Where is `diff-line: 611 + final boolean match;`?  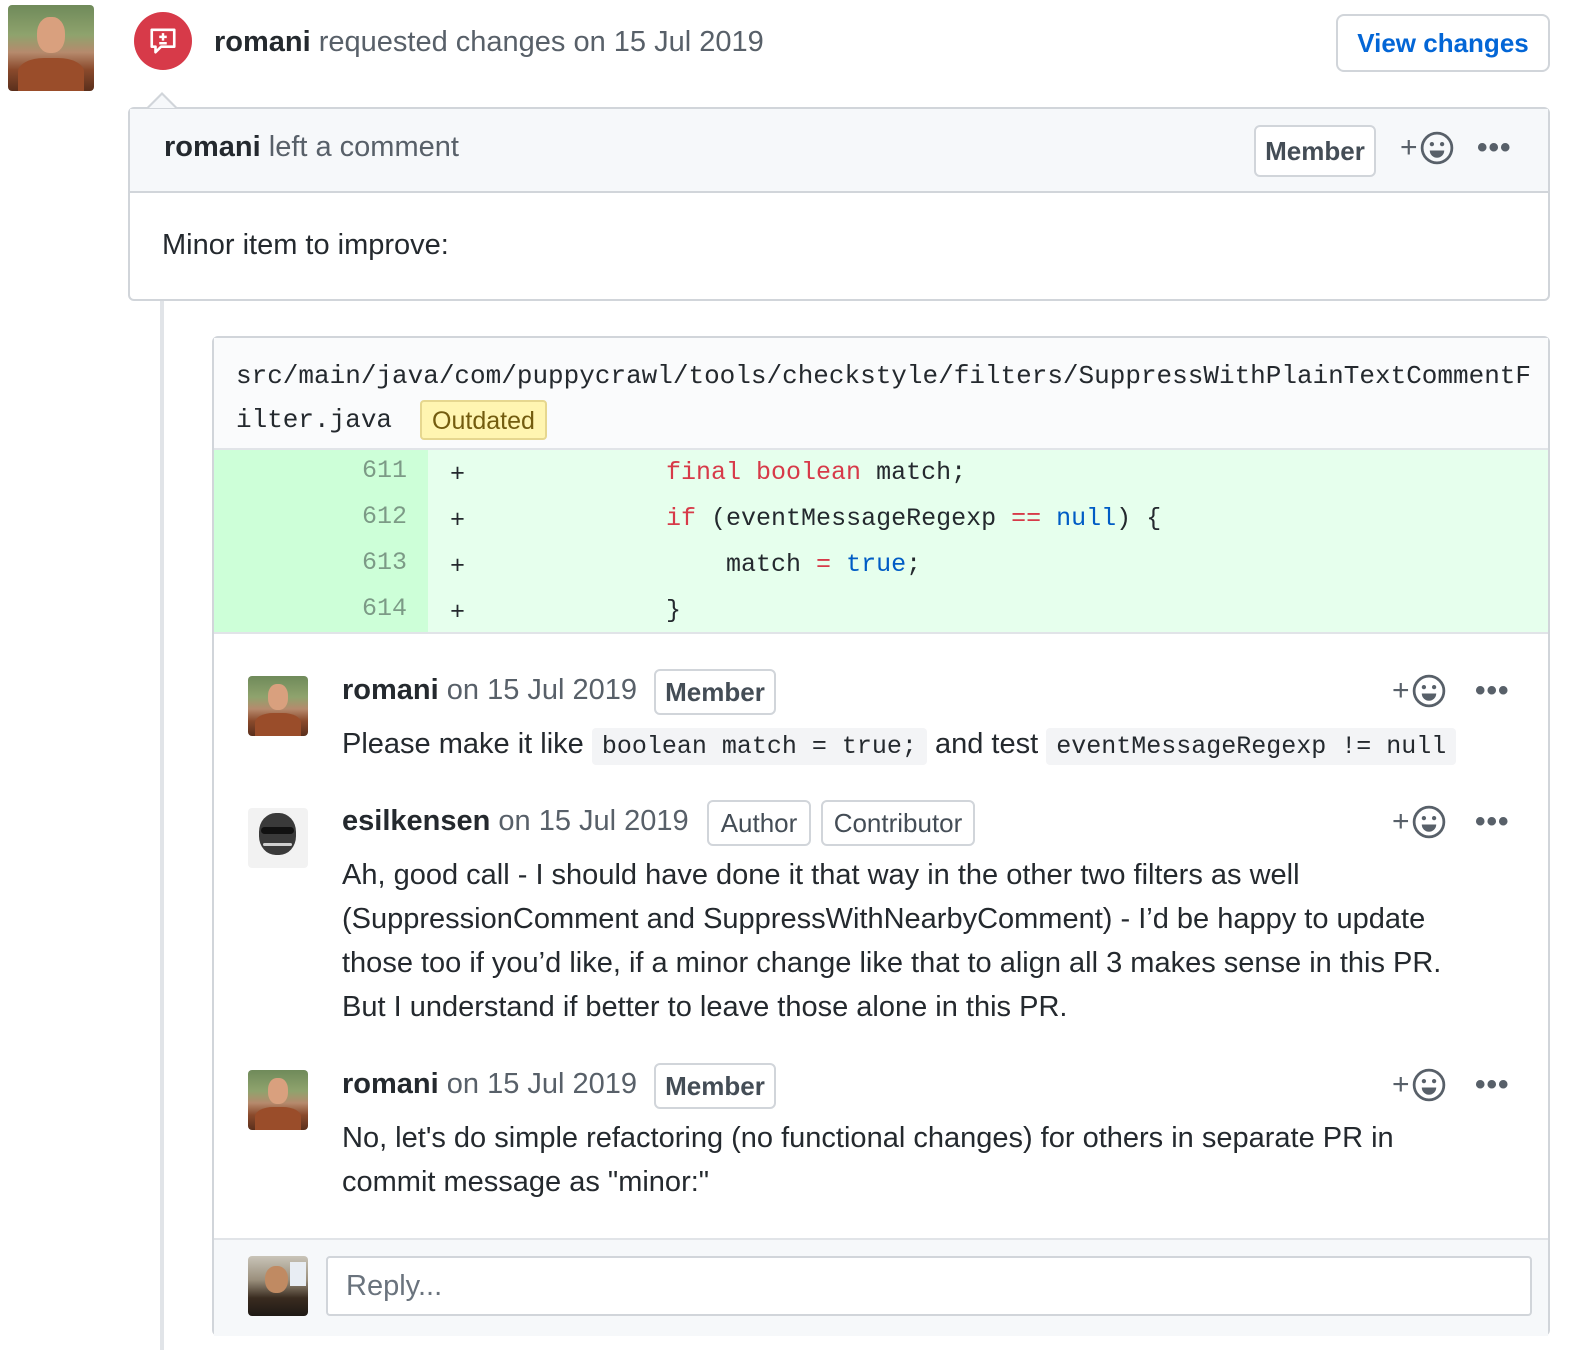
diff-line: 611 + final boolean match; is located at coordinates (881, 473).